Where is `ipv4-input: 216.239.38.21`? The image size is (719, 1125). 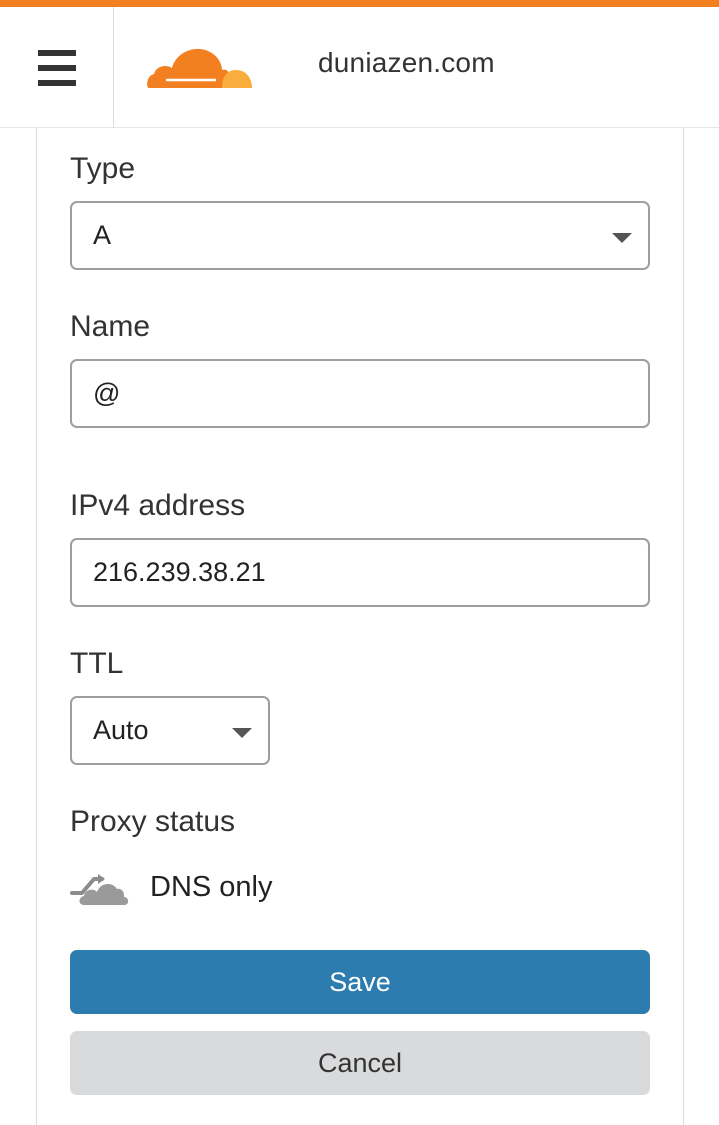 ipv4-input: 216.239.38.21 is located at coordinates (360, 572).